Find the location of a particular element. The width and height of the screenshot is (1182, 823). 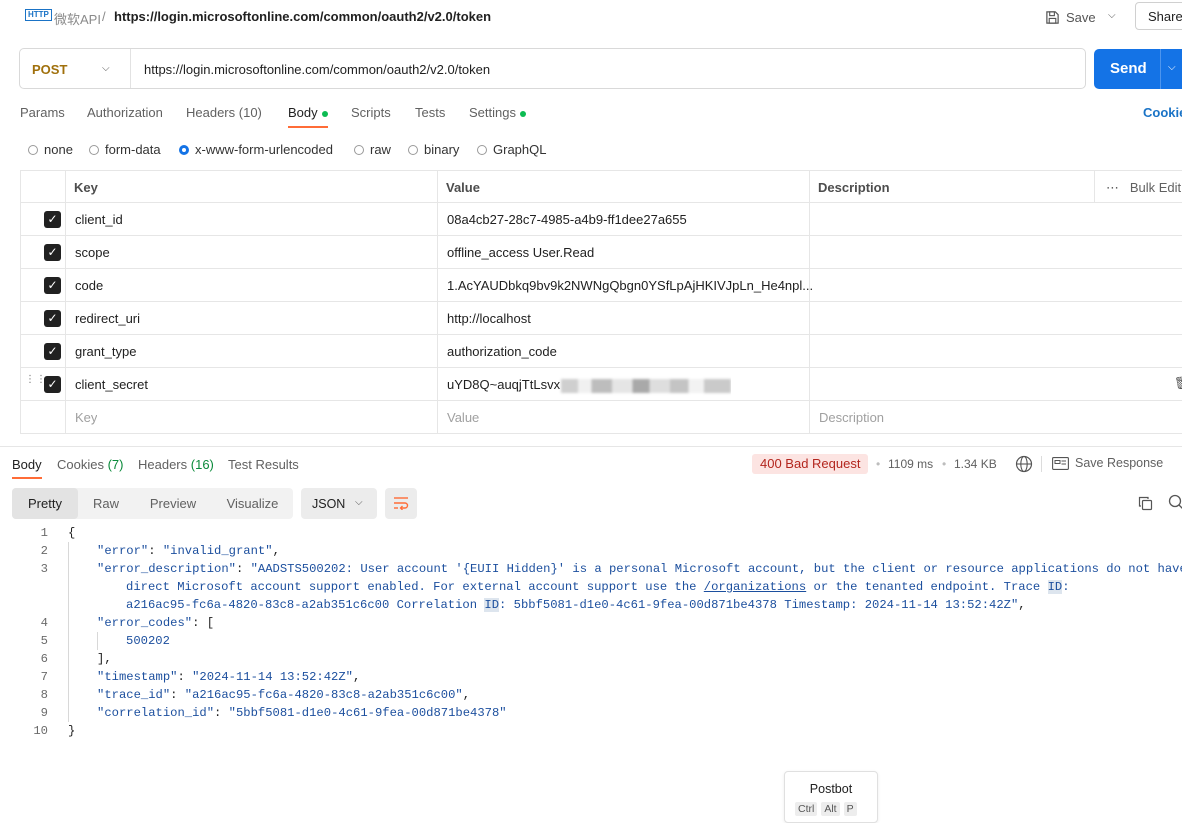

param-key: client_id is located at coordinates (99, 219).